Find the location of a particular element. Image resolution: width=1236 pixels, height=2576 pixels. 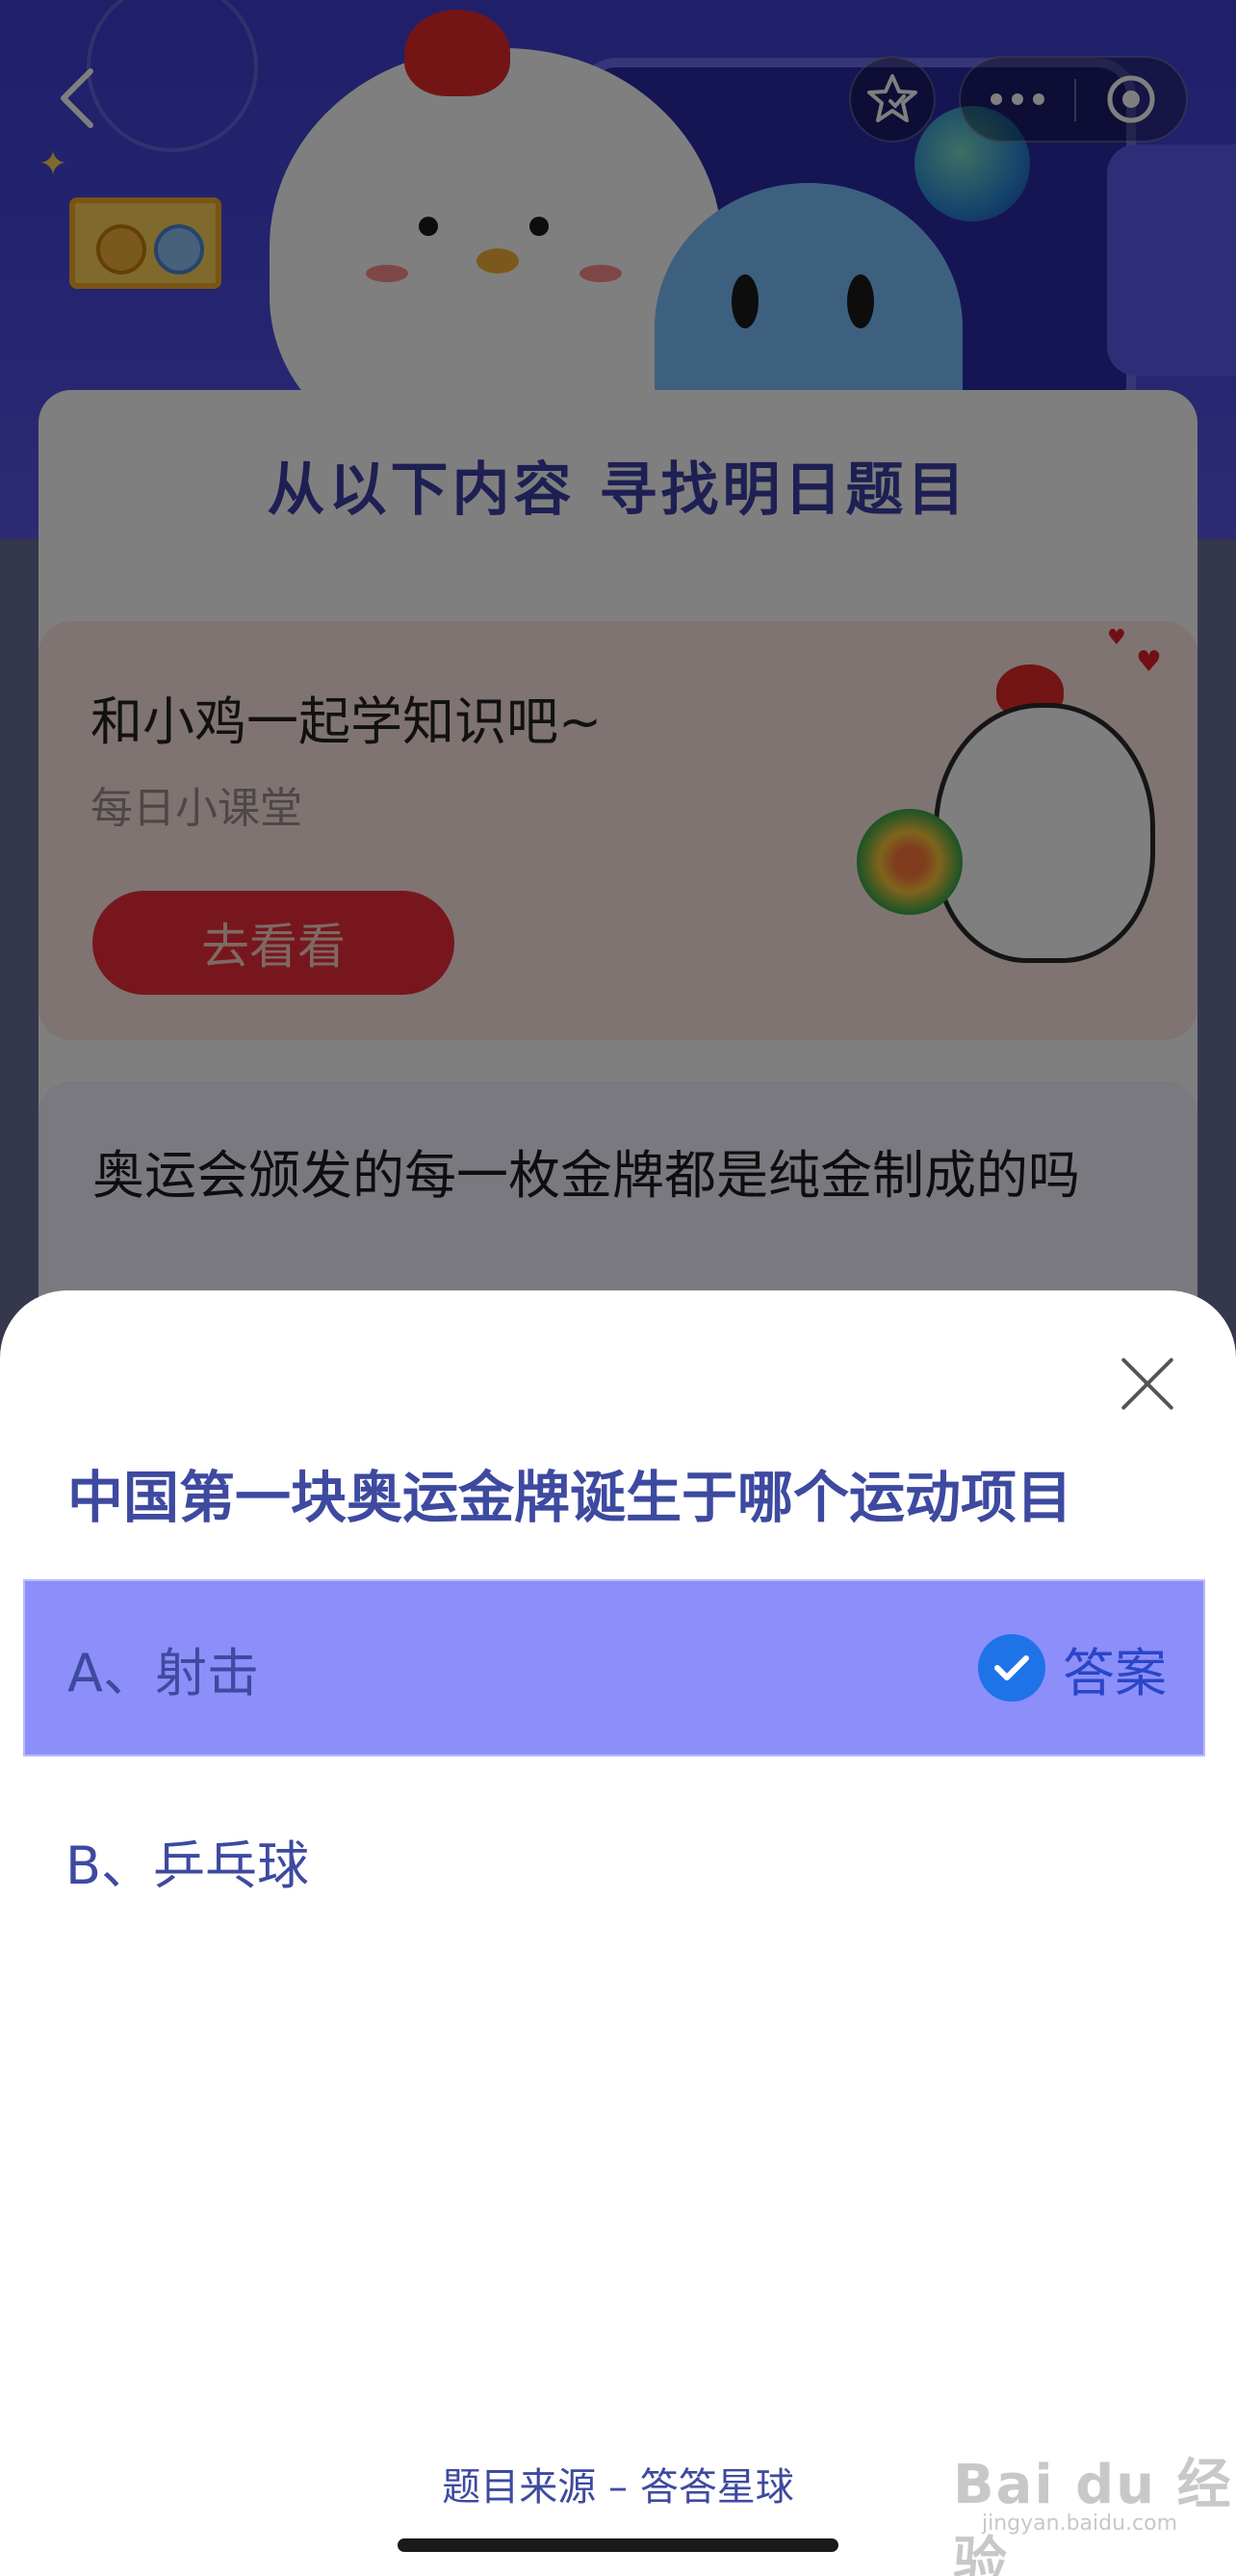

answer-label: 答案 is located at coordinates (1115, 1673).